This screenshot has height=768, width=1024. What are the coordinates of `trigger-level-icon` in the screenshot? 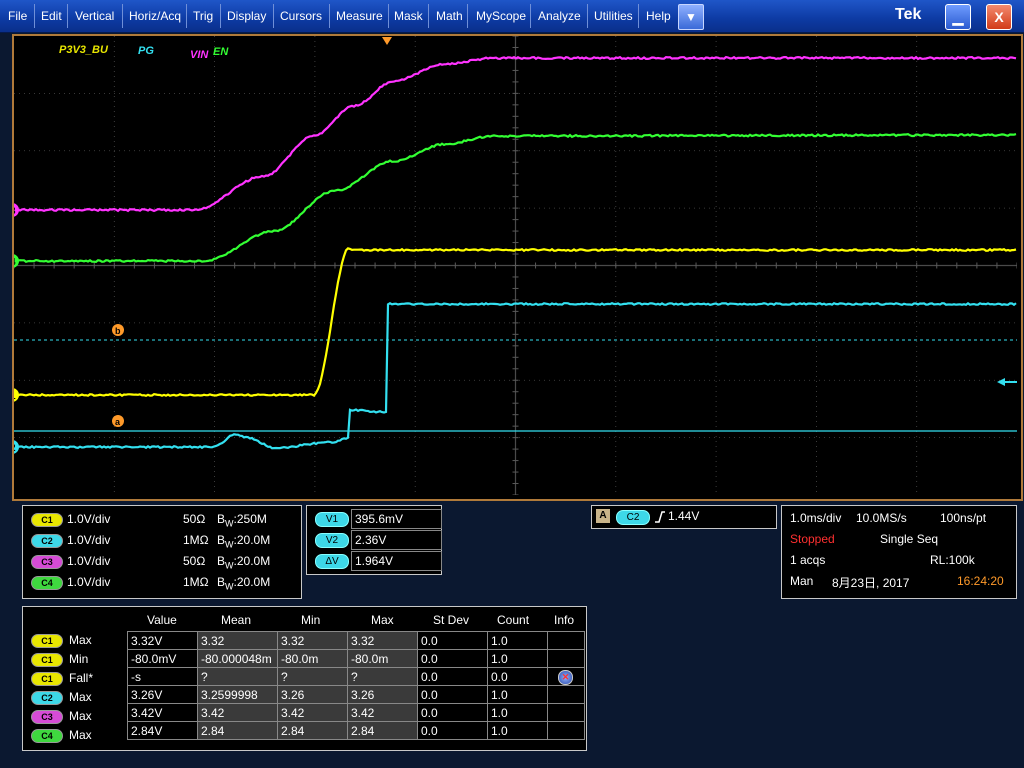 It's located at (1001, 382).